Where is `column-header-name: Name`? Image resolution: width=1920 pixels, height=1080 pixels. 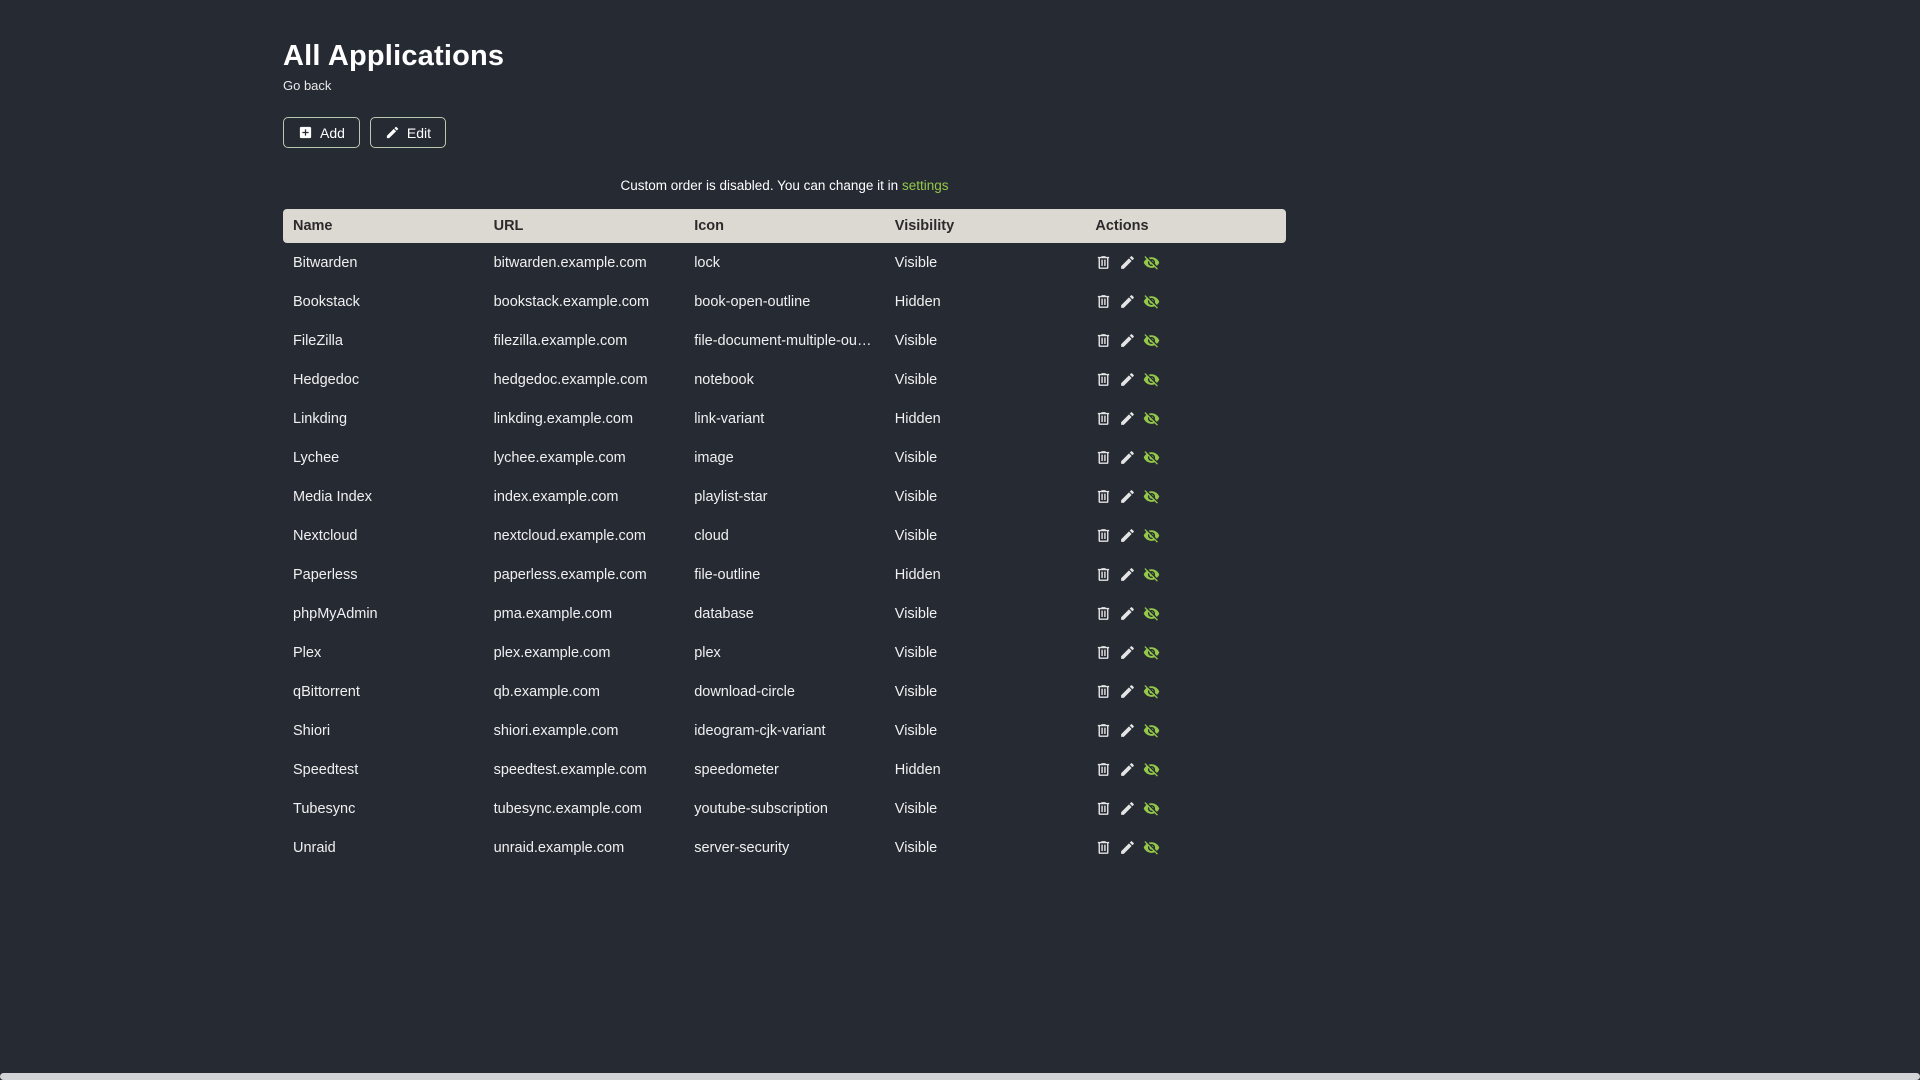 column-header-name: Name is located at coordinates (383, 226).